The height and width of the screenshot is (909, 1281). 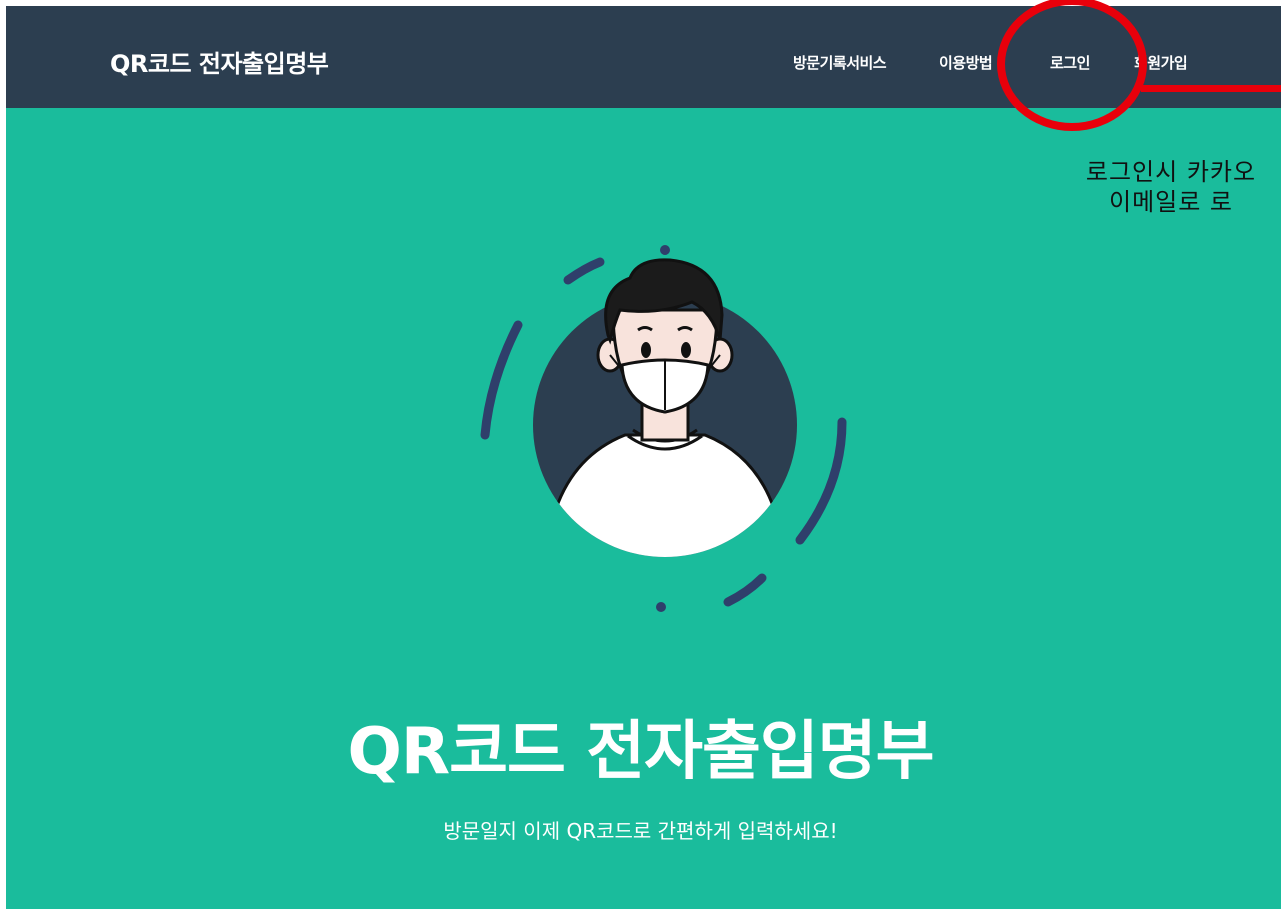 I want to click on hero-title: QR코드 전자출입명부, so click(x=640, y=752).